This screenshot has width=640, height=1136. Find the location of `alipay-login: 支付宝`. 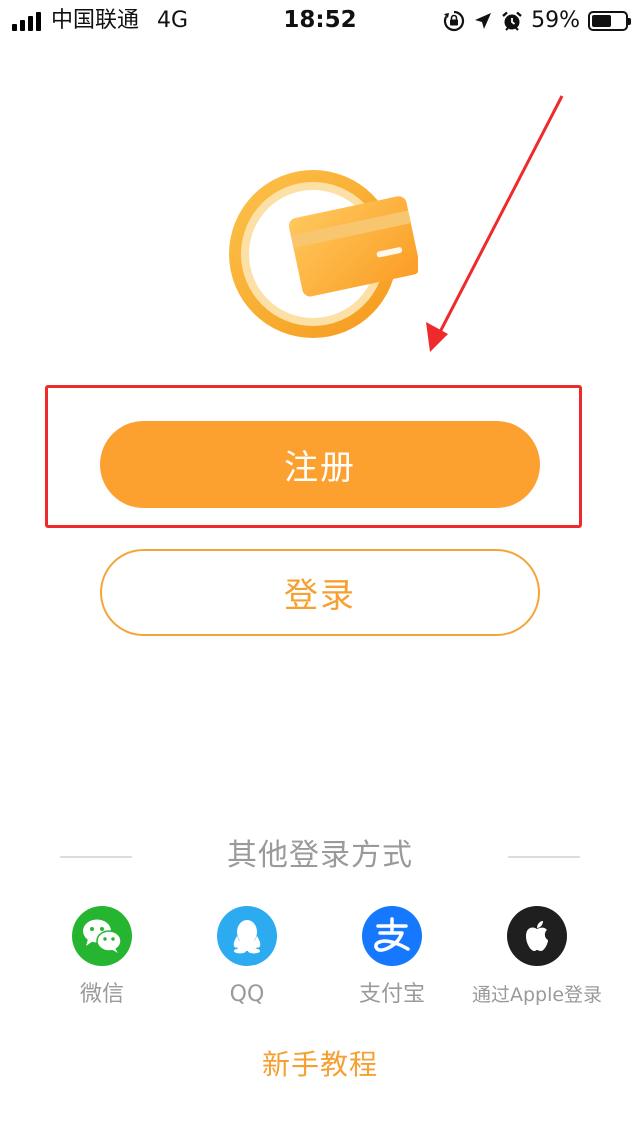

alipay-login: 支付宝 is located at coordinates (392, 957).